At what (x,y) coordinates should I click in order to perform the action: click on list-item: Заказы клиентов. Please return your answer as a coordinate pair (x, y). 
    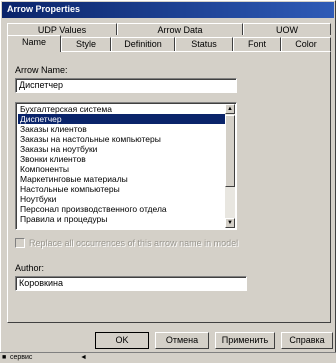
    Looking at the image, I should click on (121, 129).